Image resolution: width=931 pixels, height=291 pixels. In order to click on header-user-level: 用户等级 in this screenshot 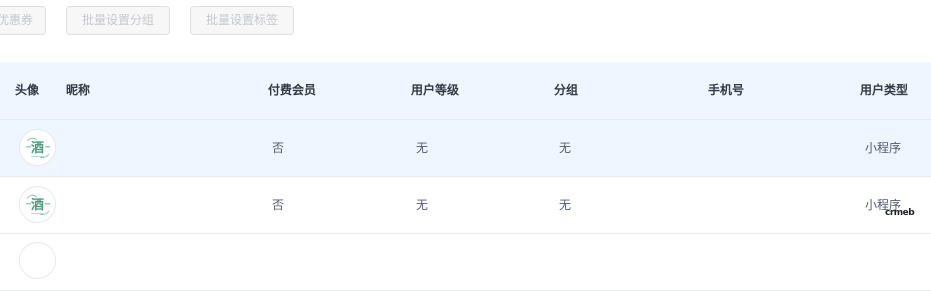, I will do `click(435, 90)`.